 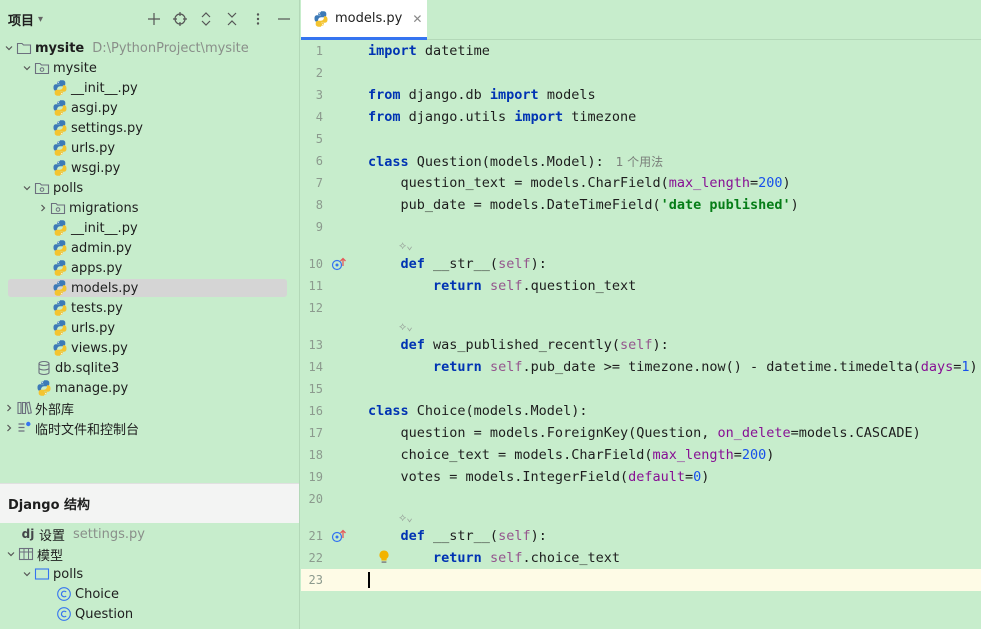 What do you see at coordinates (315, 264) in the screenshot?
I see `line-number: 10` at bounding box center [315, 264].